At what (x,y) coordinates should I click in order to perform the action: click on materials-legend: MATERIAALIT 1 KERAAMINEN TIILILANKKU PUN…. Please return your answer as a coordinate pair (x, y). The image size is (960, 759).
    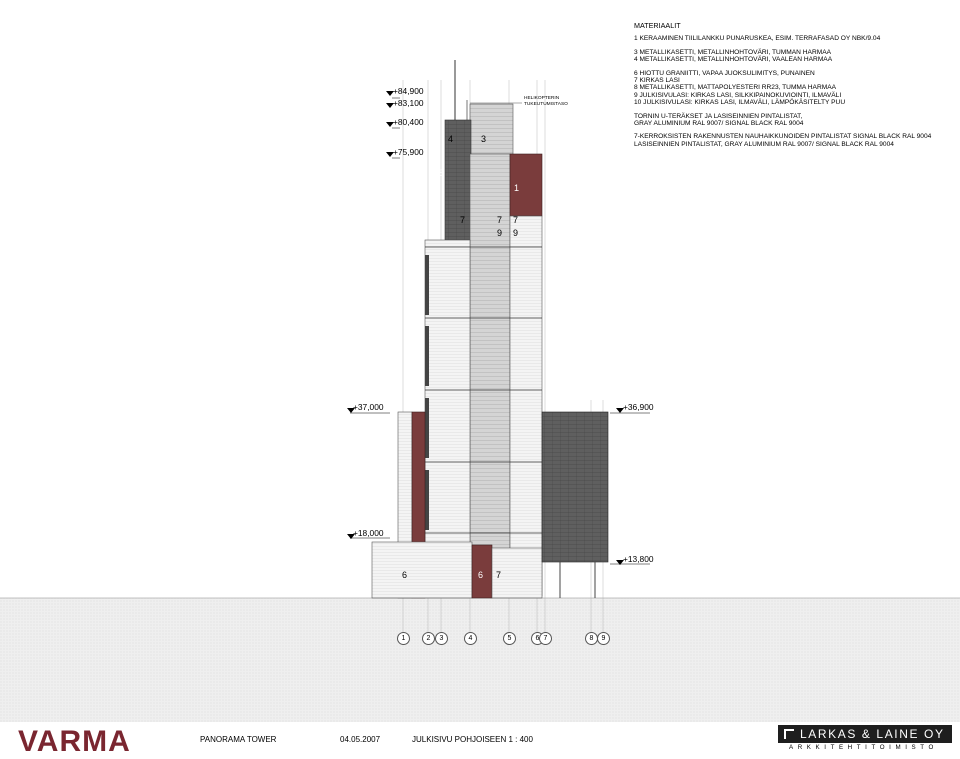
    Looking at the image, I should click on (794, 85).